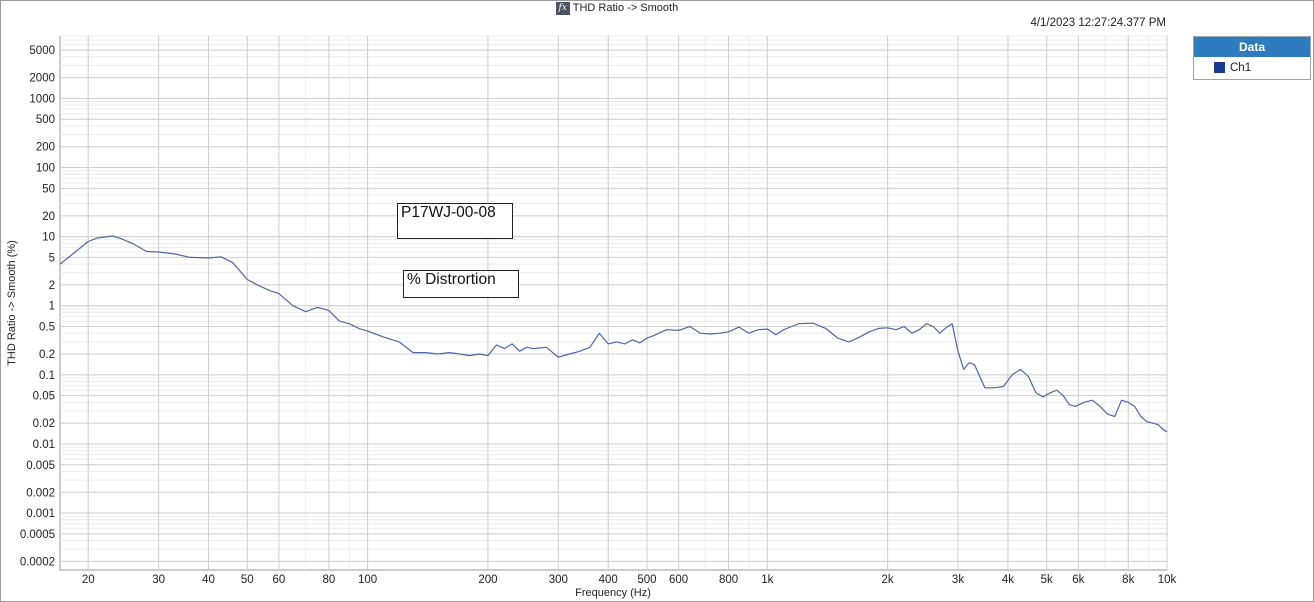 This screenshot has height=602, width=1314. What do you see at coordinates (52, 307) in the screenshot?
I see `y-tick-label: 1` at bounding box center [52, 307].